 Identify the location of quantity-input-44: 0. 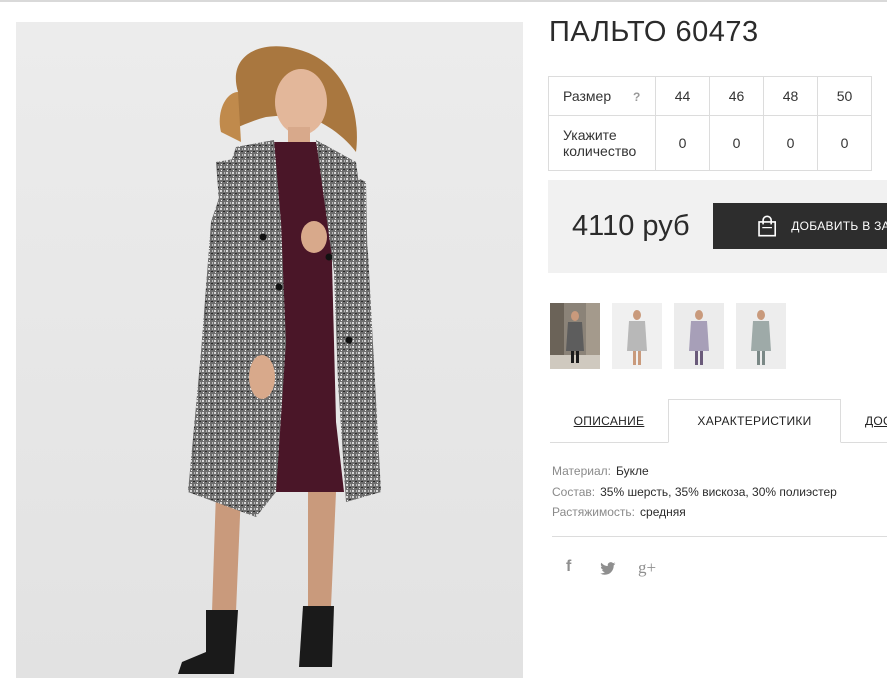
(682, 143).